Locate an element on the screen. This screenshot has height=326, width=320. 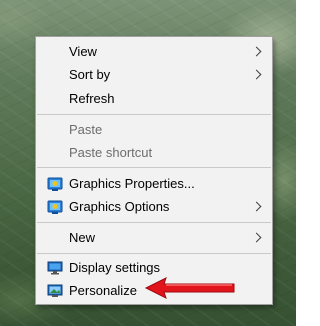
menu-item-new: New is located at coordinates (154, 237).